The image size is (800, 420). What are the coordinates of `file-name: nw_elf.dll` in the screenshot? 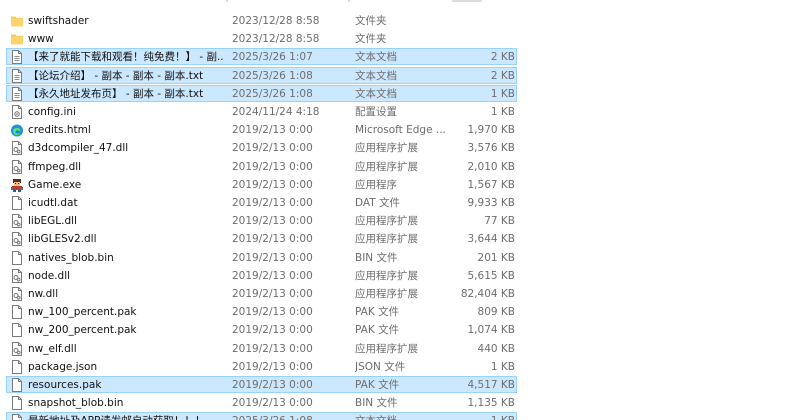 It's located at (52, 348).